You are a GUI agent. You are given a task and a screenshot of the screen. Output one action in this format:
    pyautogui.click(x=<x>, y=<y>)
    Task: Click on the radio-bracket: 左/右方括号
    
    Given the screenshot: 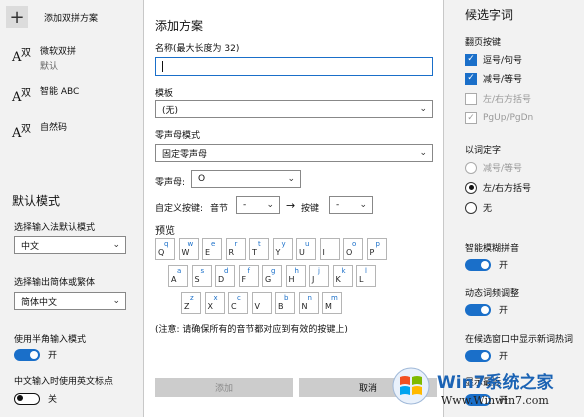 What is the action you would take?
    pyautogui.click(x=498, y=187)
    